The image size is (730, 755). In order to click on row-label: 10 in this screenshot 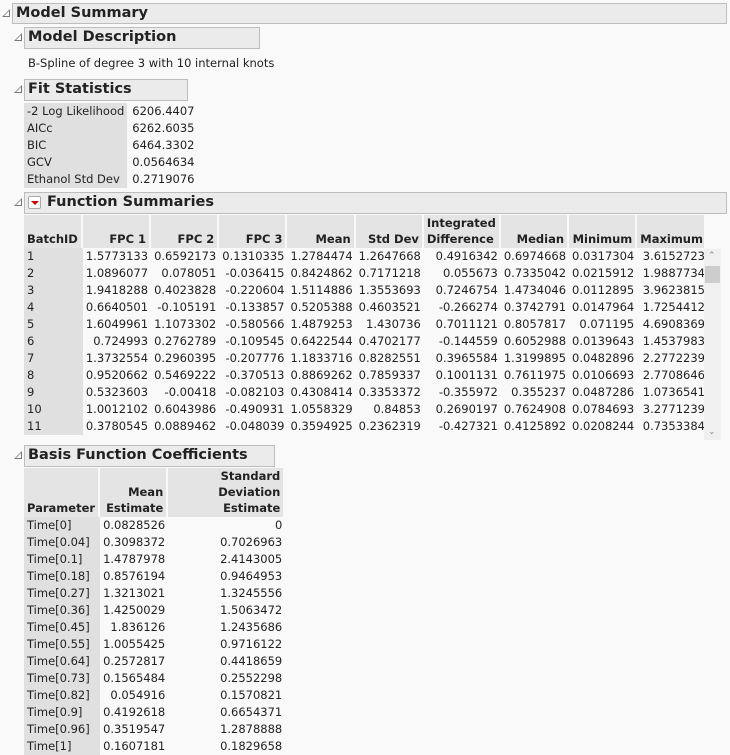, I will do `click(53, 409)`.